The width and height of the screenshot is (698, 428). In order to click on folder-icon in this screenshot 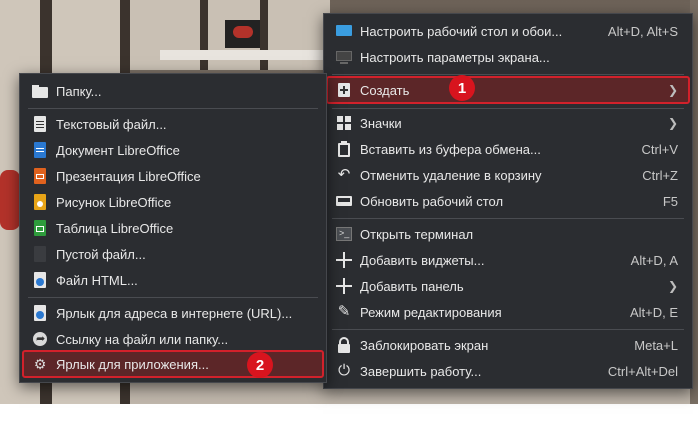, I will do `click(40, 91)`.